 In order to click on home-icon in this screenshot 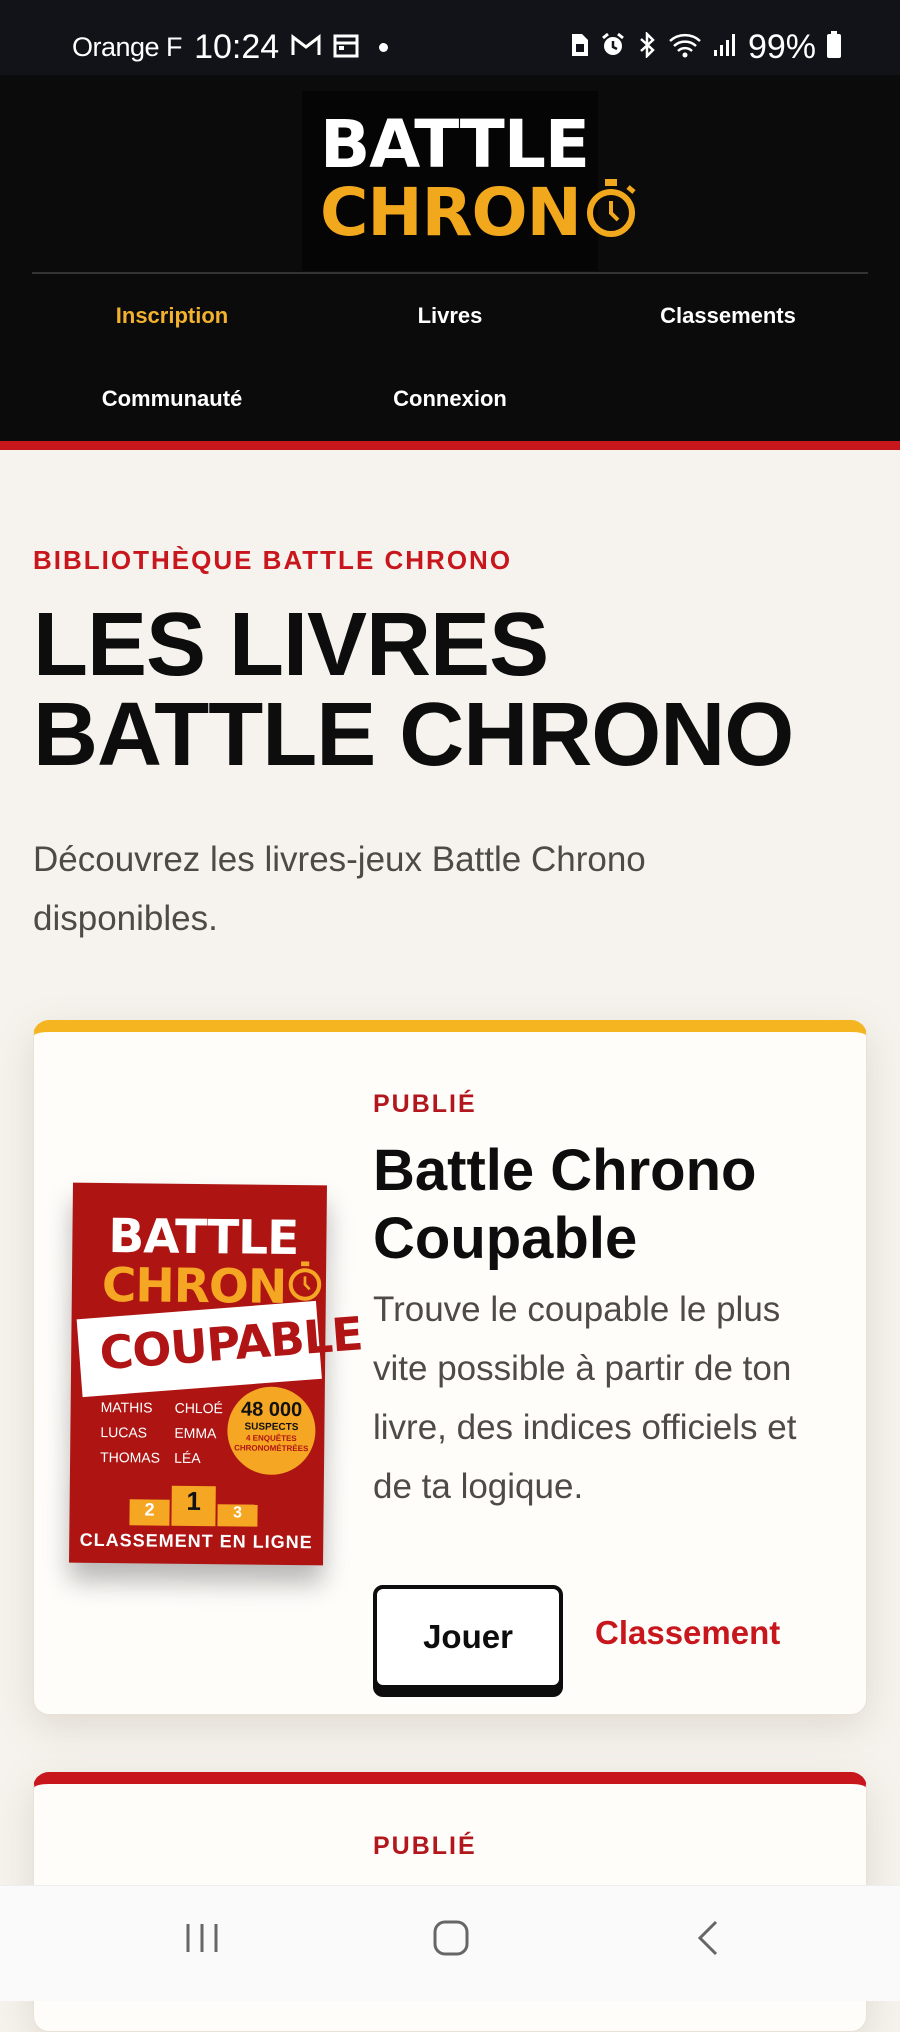, I will do `click(451, 1940)`.